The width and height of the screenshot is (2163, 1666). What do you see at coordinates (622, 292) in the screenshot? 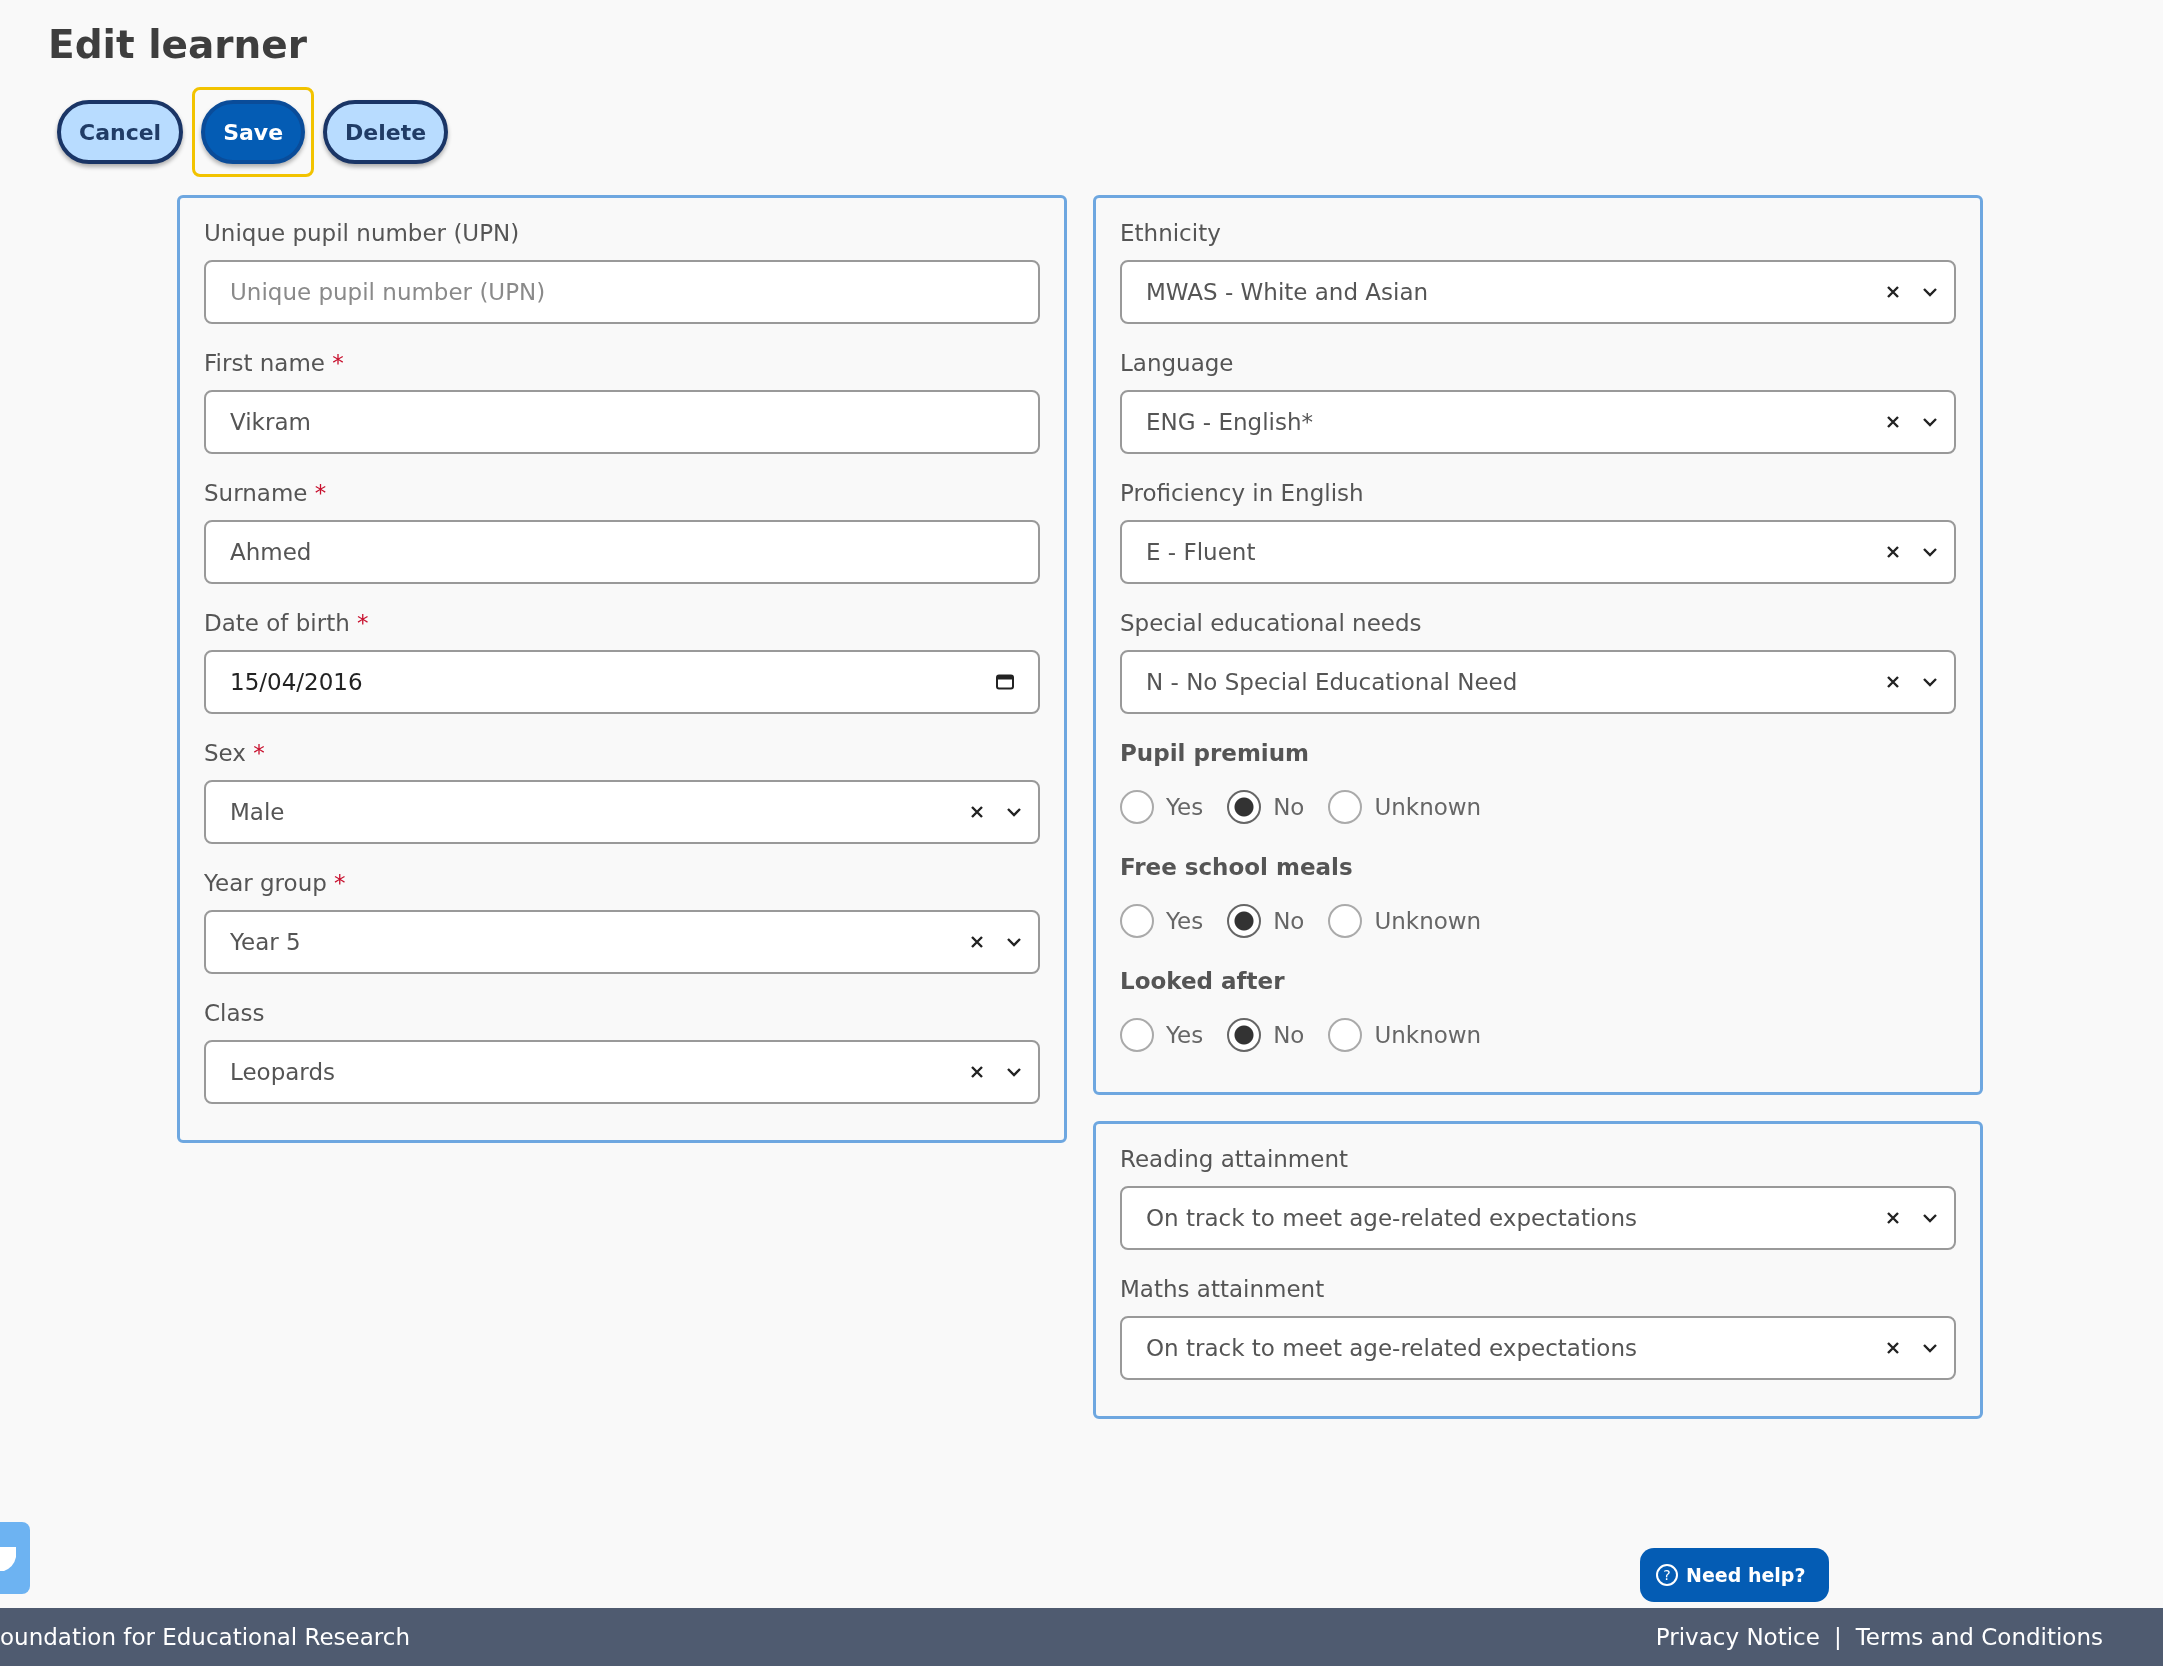
I see `text-input-field: Unique pupil number (UPN)` at bounding box center [622, 292].